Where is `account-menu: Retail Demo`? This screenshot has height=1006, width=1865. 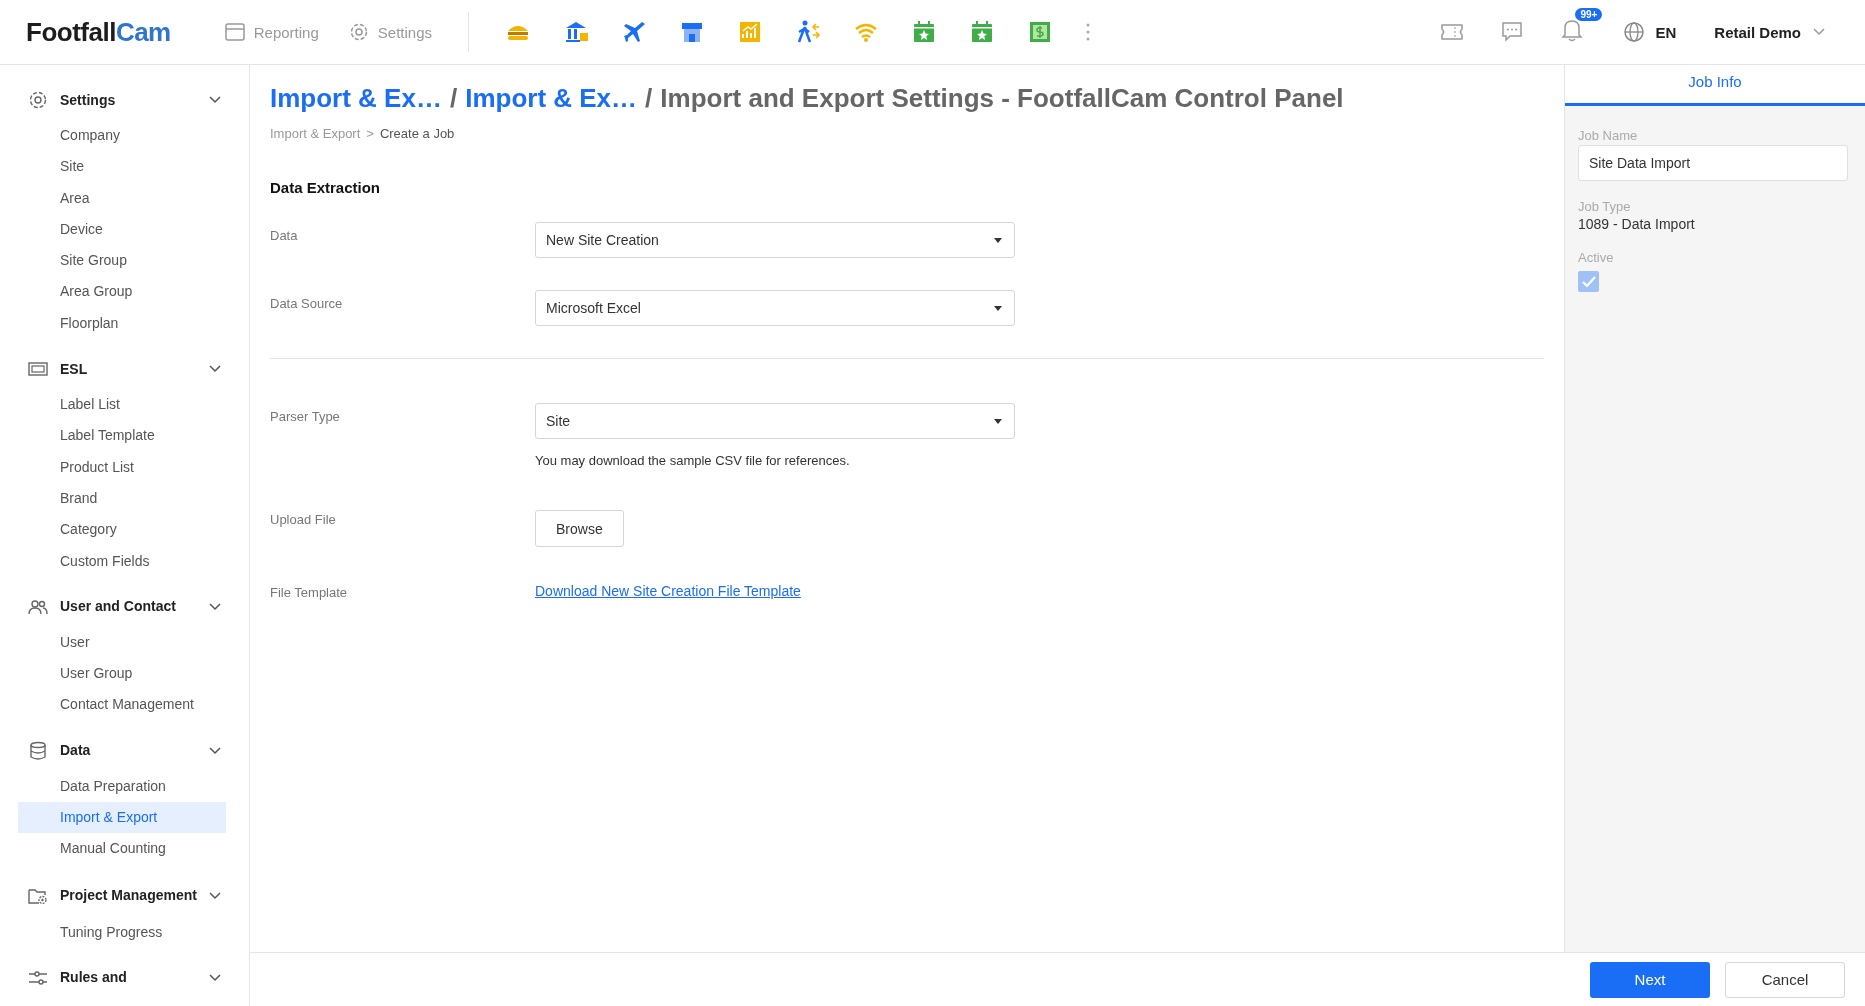 account-menu: Retail Demo is located at coordinates (1769, 32).